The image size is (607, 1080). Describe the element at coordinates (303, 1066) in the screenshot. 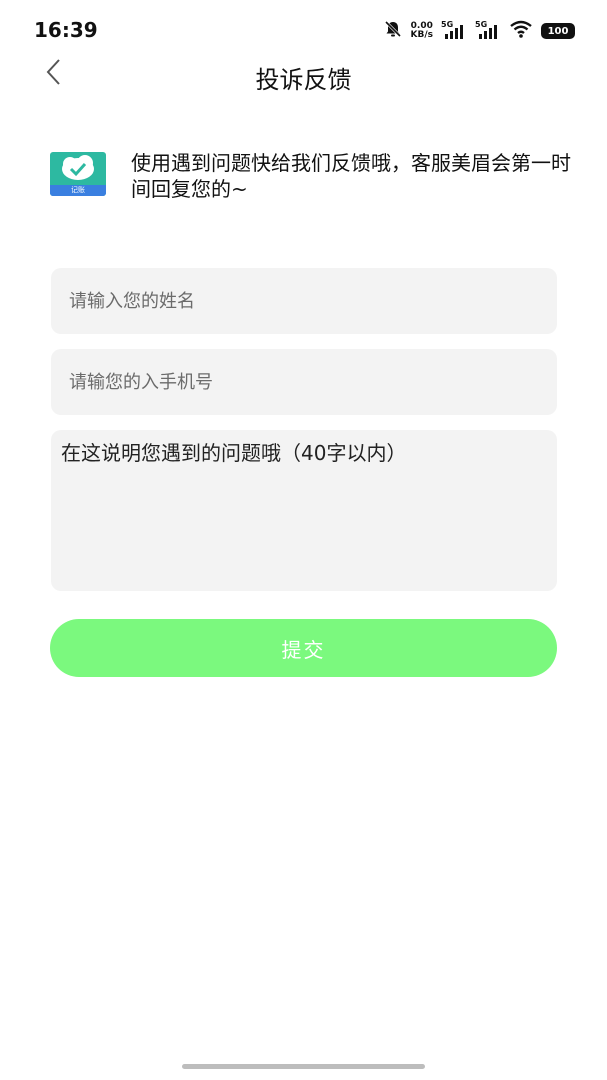

I see `home-indicator` at that location.